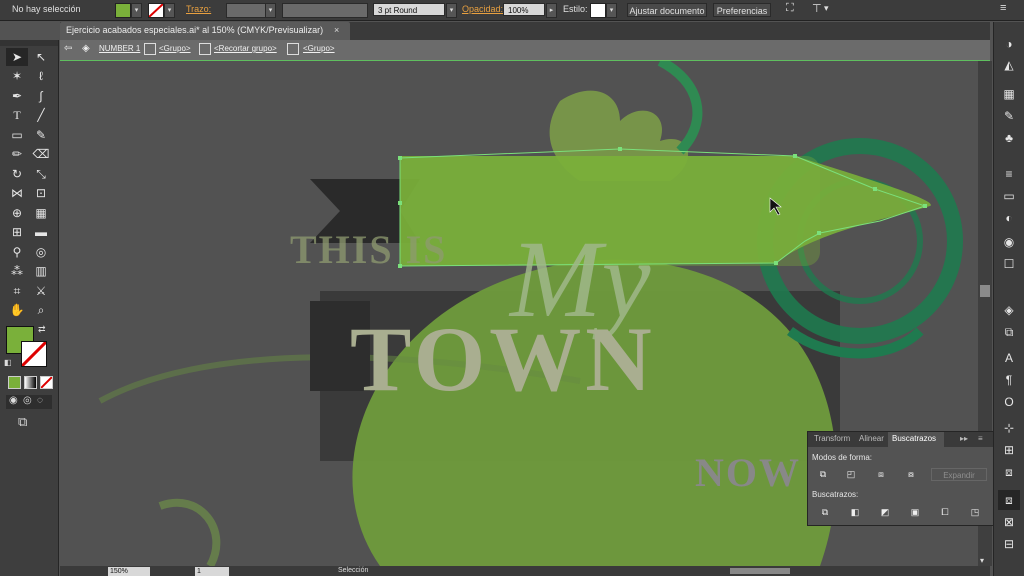 The image size is (1024, 576). What do you see at coordinates (825, 512) in the screenshot?
I see `divide-icon: ⧉` at bounding box center [825, 512].